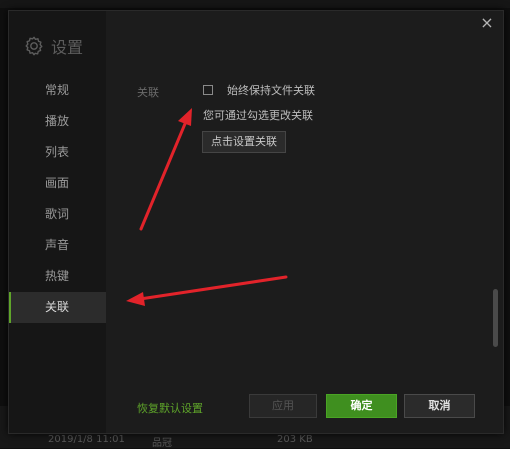  What do you see at coordinates (162, 443) in the screenshot?
I see `file-artist: 品冠` at bounding box center [162, 443].